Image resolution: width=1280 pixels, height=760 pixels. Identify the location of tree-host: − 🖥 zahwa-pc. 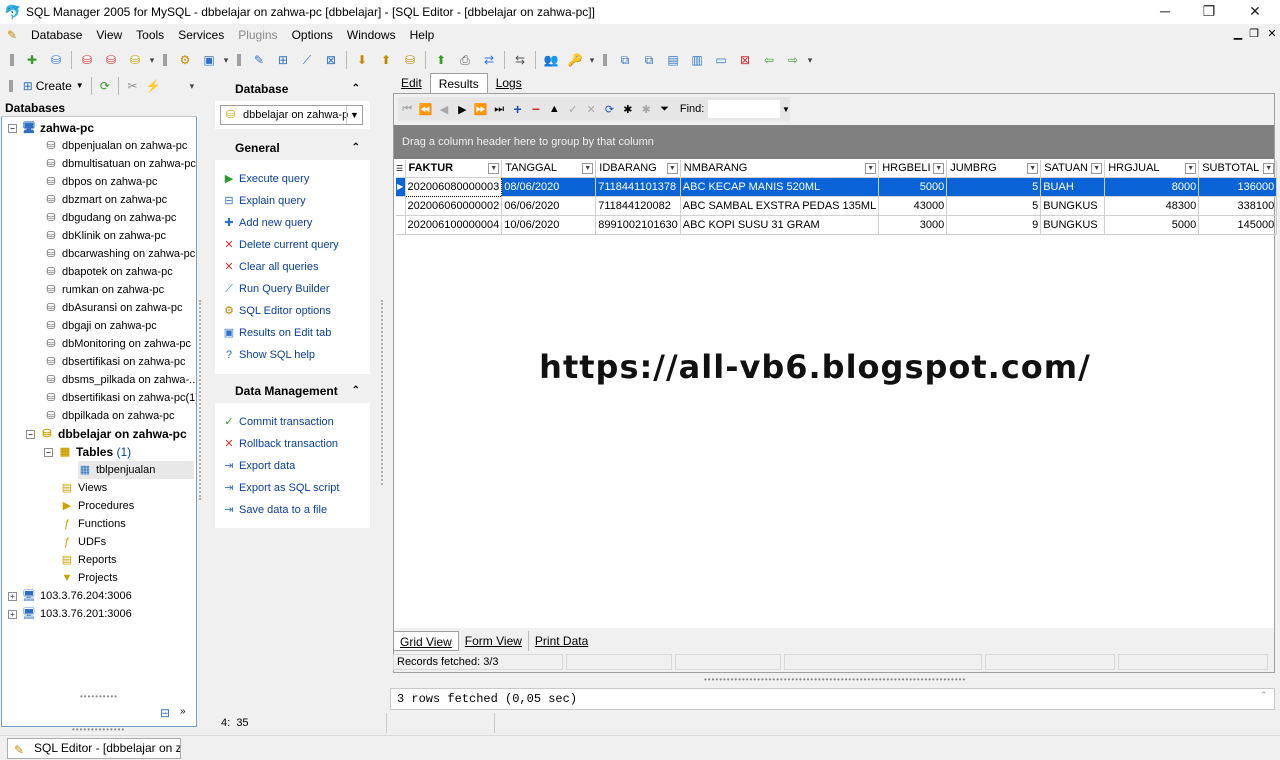
(51, 128).